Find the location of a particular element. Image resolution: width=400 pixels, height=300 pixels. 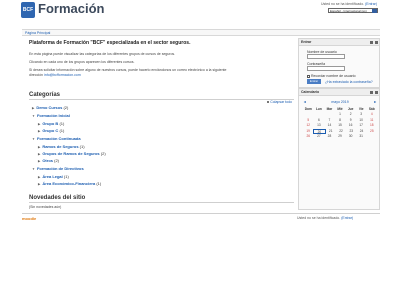

forgot-password-link: ¿Ha extraviado la contraseña? is located at coordinates (349, 82).